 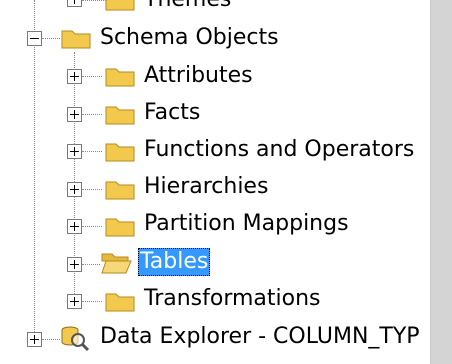 What do you see at coordinates (279, 149) in the screenshot?
I see `tree-node-label: Functions and Operators` at bounding box center [279, 149].